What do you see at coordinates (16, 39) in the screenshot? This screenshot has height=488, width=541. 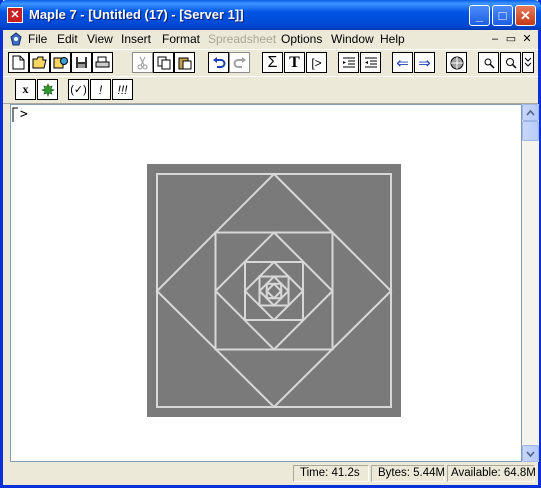 I see `document-icon` at bounding box center [16, 39].